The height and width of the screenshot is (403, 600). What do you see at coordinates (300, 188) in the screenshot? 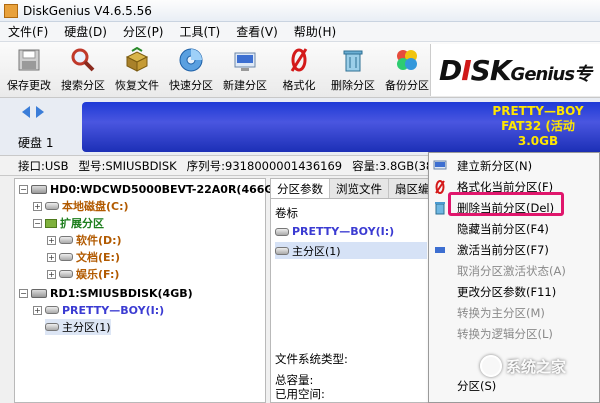
I see `tab-partition-params: 分区参数` at bounding box center [300, 188].